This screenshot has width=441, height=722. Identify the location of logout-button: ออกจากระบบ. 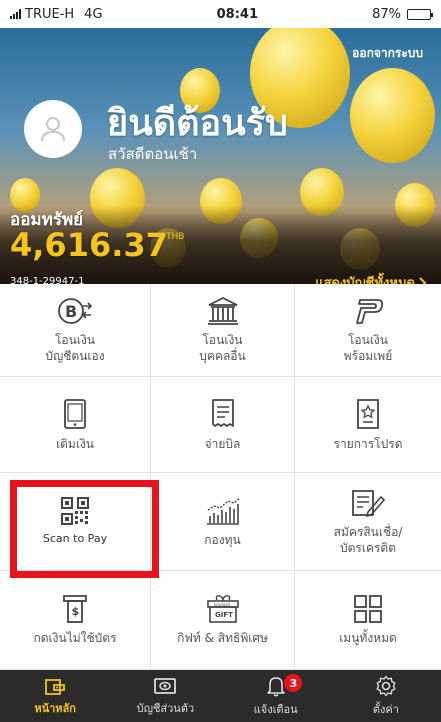
(387, 53).